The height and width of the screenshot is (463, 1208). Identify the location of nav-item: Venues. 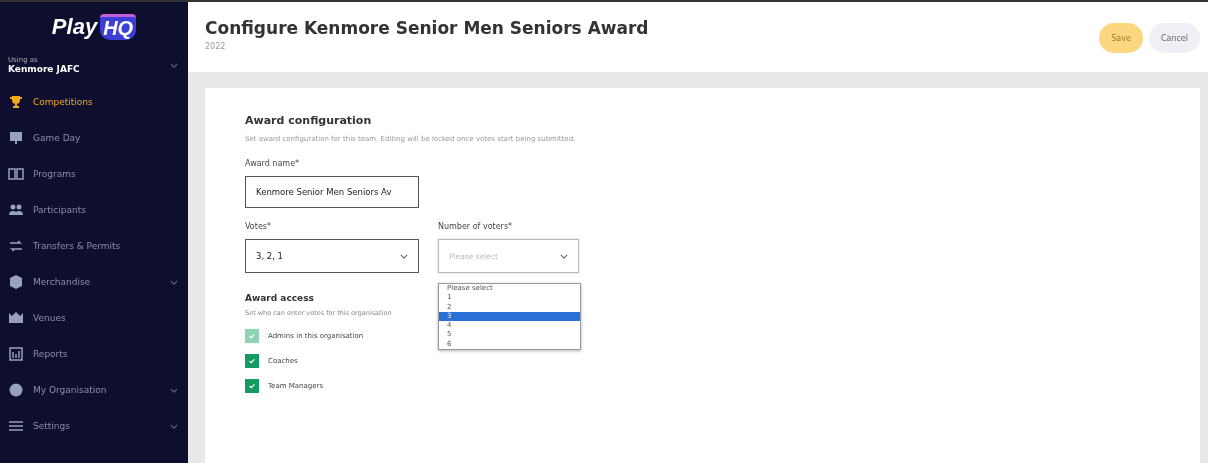
(94, 318).